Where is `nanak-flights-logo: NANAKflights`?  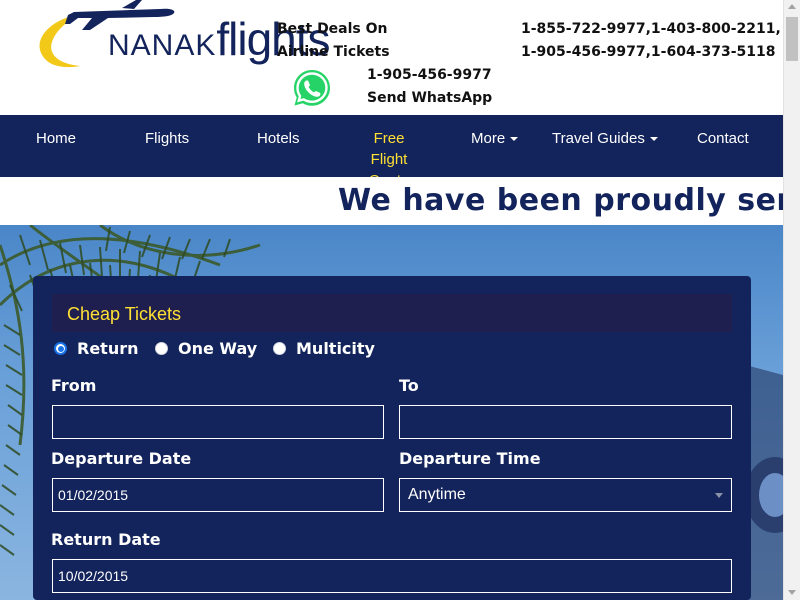
nanak-flights-logo: NANAKflights is located at coordinates (180, 37).